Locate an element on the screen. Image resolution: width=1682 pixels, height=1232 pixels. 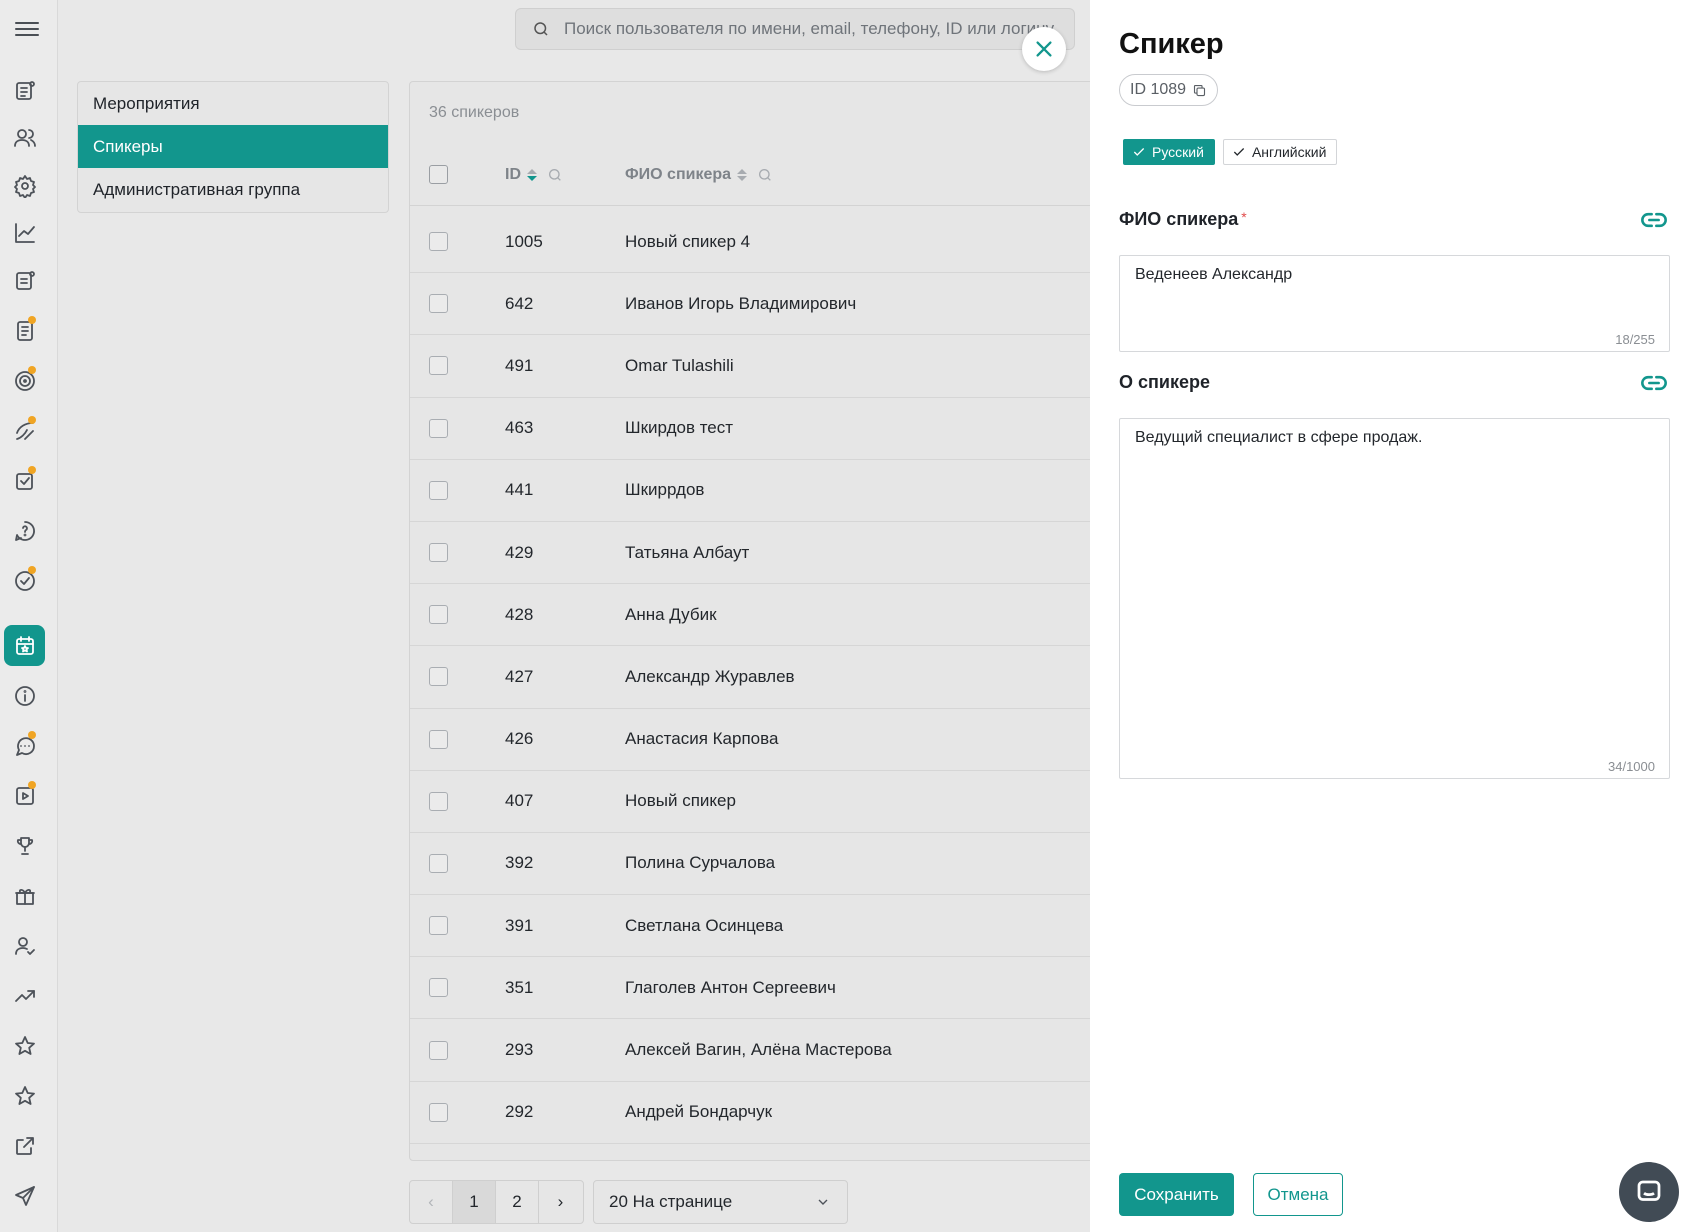
document-icon is located at coordinates (24, 330).